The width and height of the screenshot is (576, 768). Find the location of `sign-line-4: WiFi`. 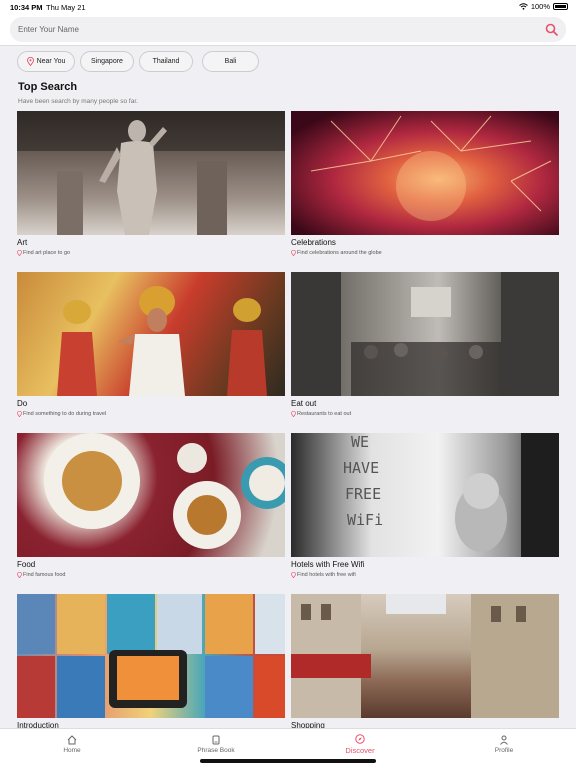

sign-line-4: WiFi is located at coordinates (365, 520).